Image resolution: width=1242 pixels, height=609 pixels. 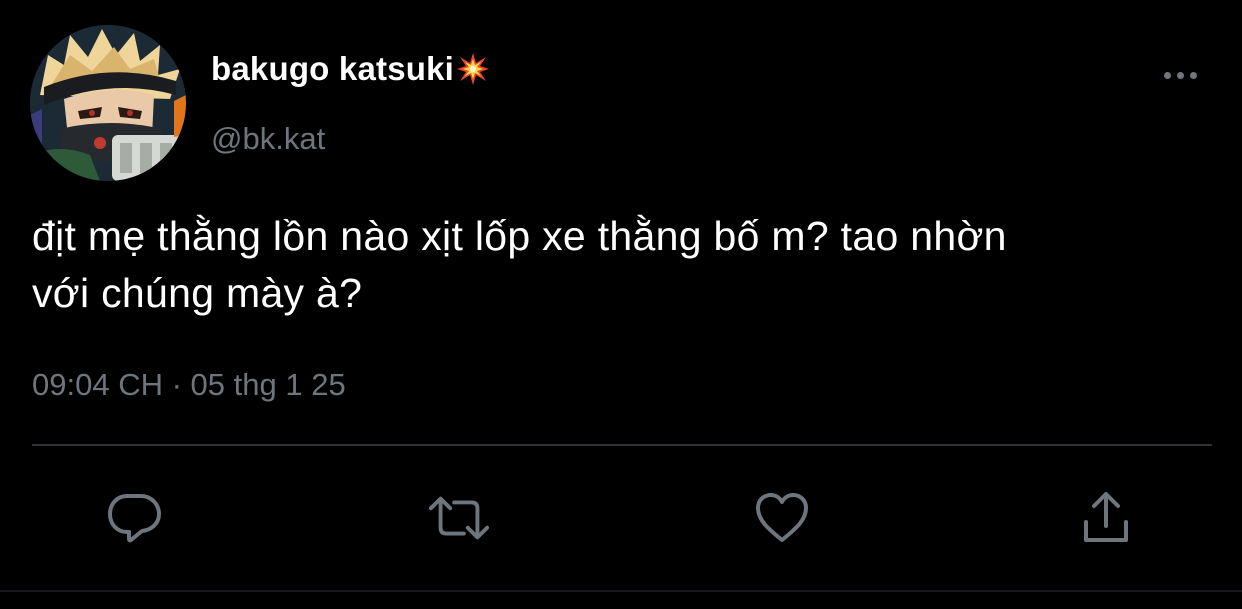 I want to click on display-name: bakugo katsuki, so click(x=350, y=69).